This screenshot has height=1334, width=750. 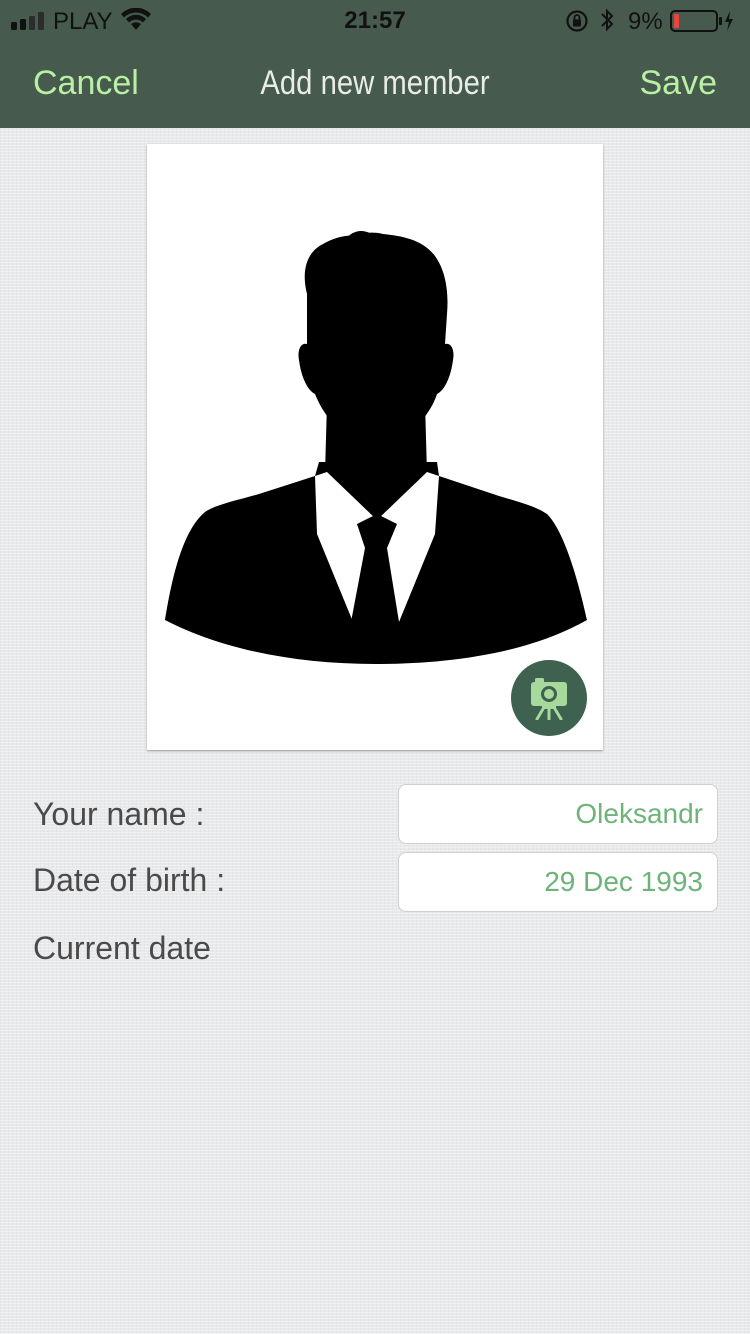 I want to click on name-field: Oleksandr, so click(x=558, y=814).